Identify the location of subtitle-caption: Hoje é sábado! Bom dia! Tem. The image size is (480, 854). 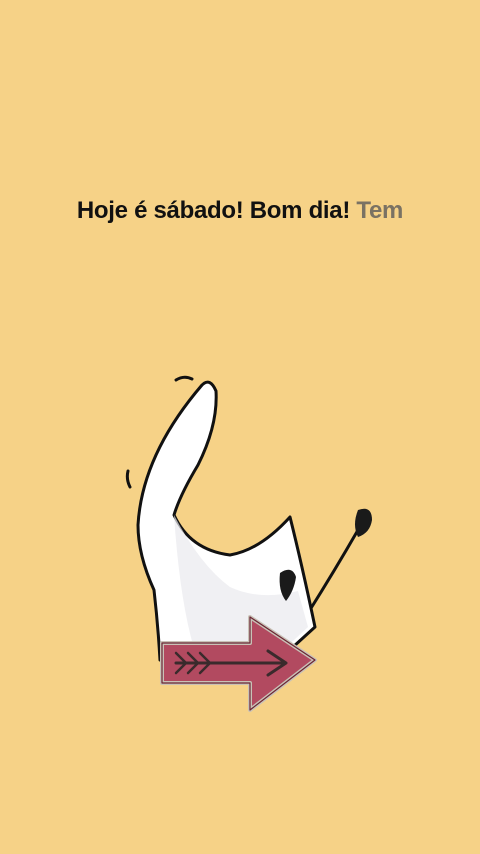
(240, 211).